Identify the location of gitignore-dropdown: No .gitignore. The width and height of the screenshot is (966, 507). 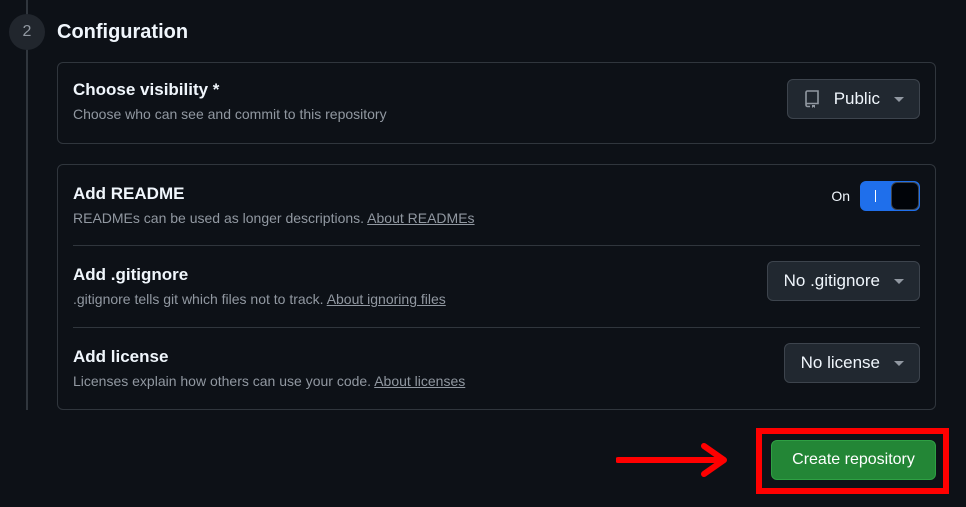
(843, 281).